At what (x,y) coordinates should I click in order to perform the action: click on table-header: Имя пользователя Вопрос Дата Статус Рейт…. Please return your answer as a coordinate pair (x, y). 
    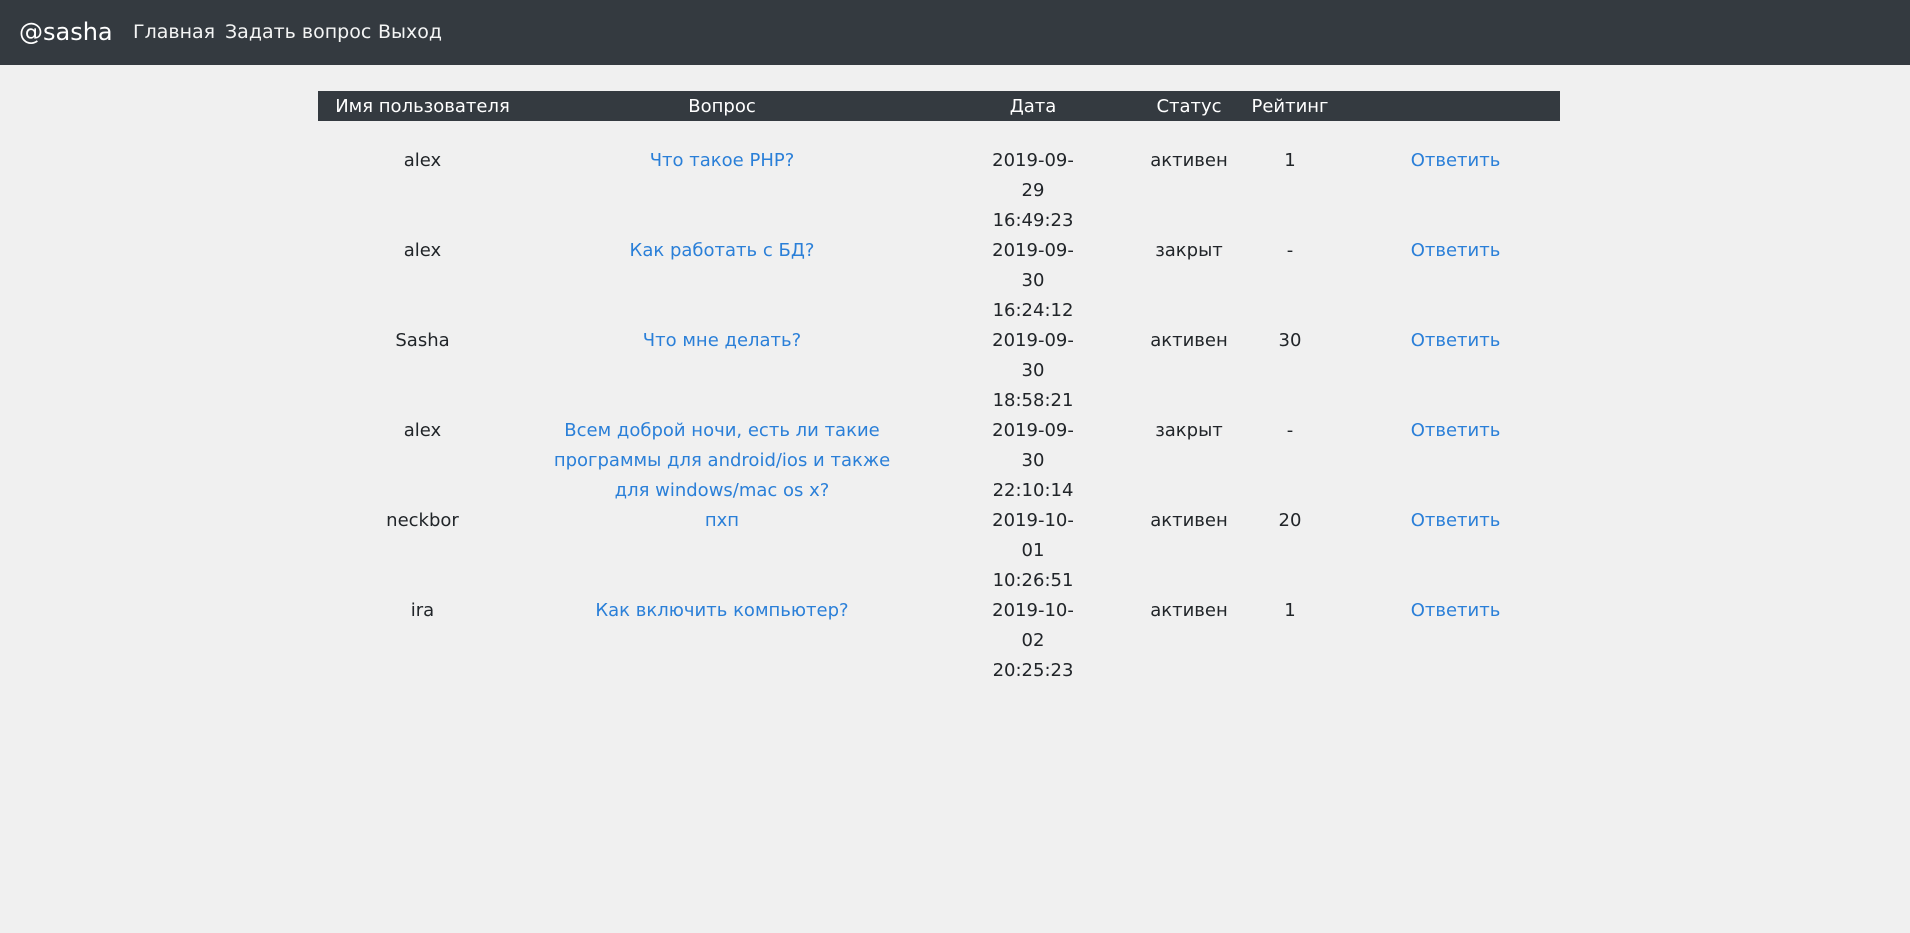
    Looking at the image, I should click on (939, 106).